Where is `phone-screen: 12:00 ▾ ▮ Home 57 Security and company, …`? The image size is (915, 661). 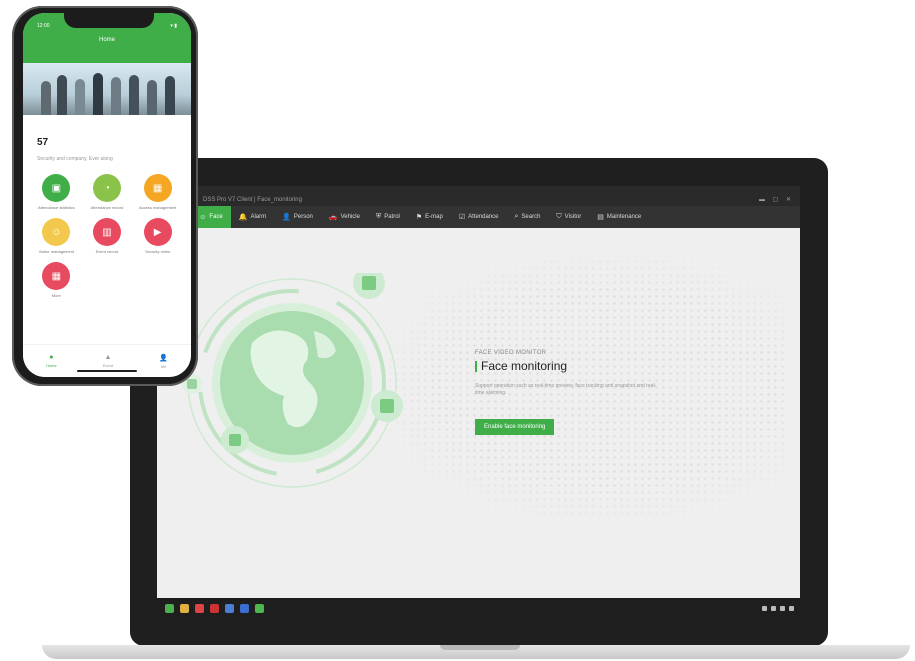
phone-screen: 12:00 ▾ ▮ Home 57 Security and company, … is located at coordinates (107, 195).